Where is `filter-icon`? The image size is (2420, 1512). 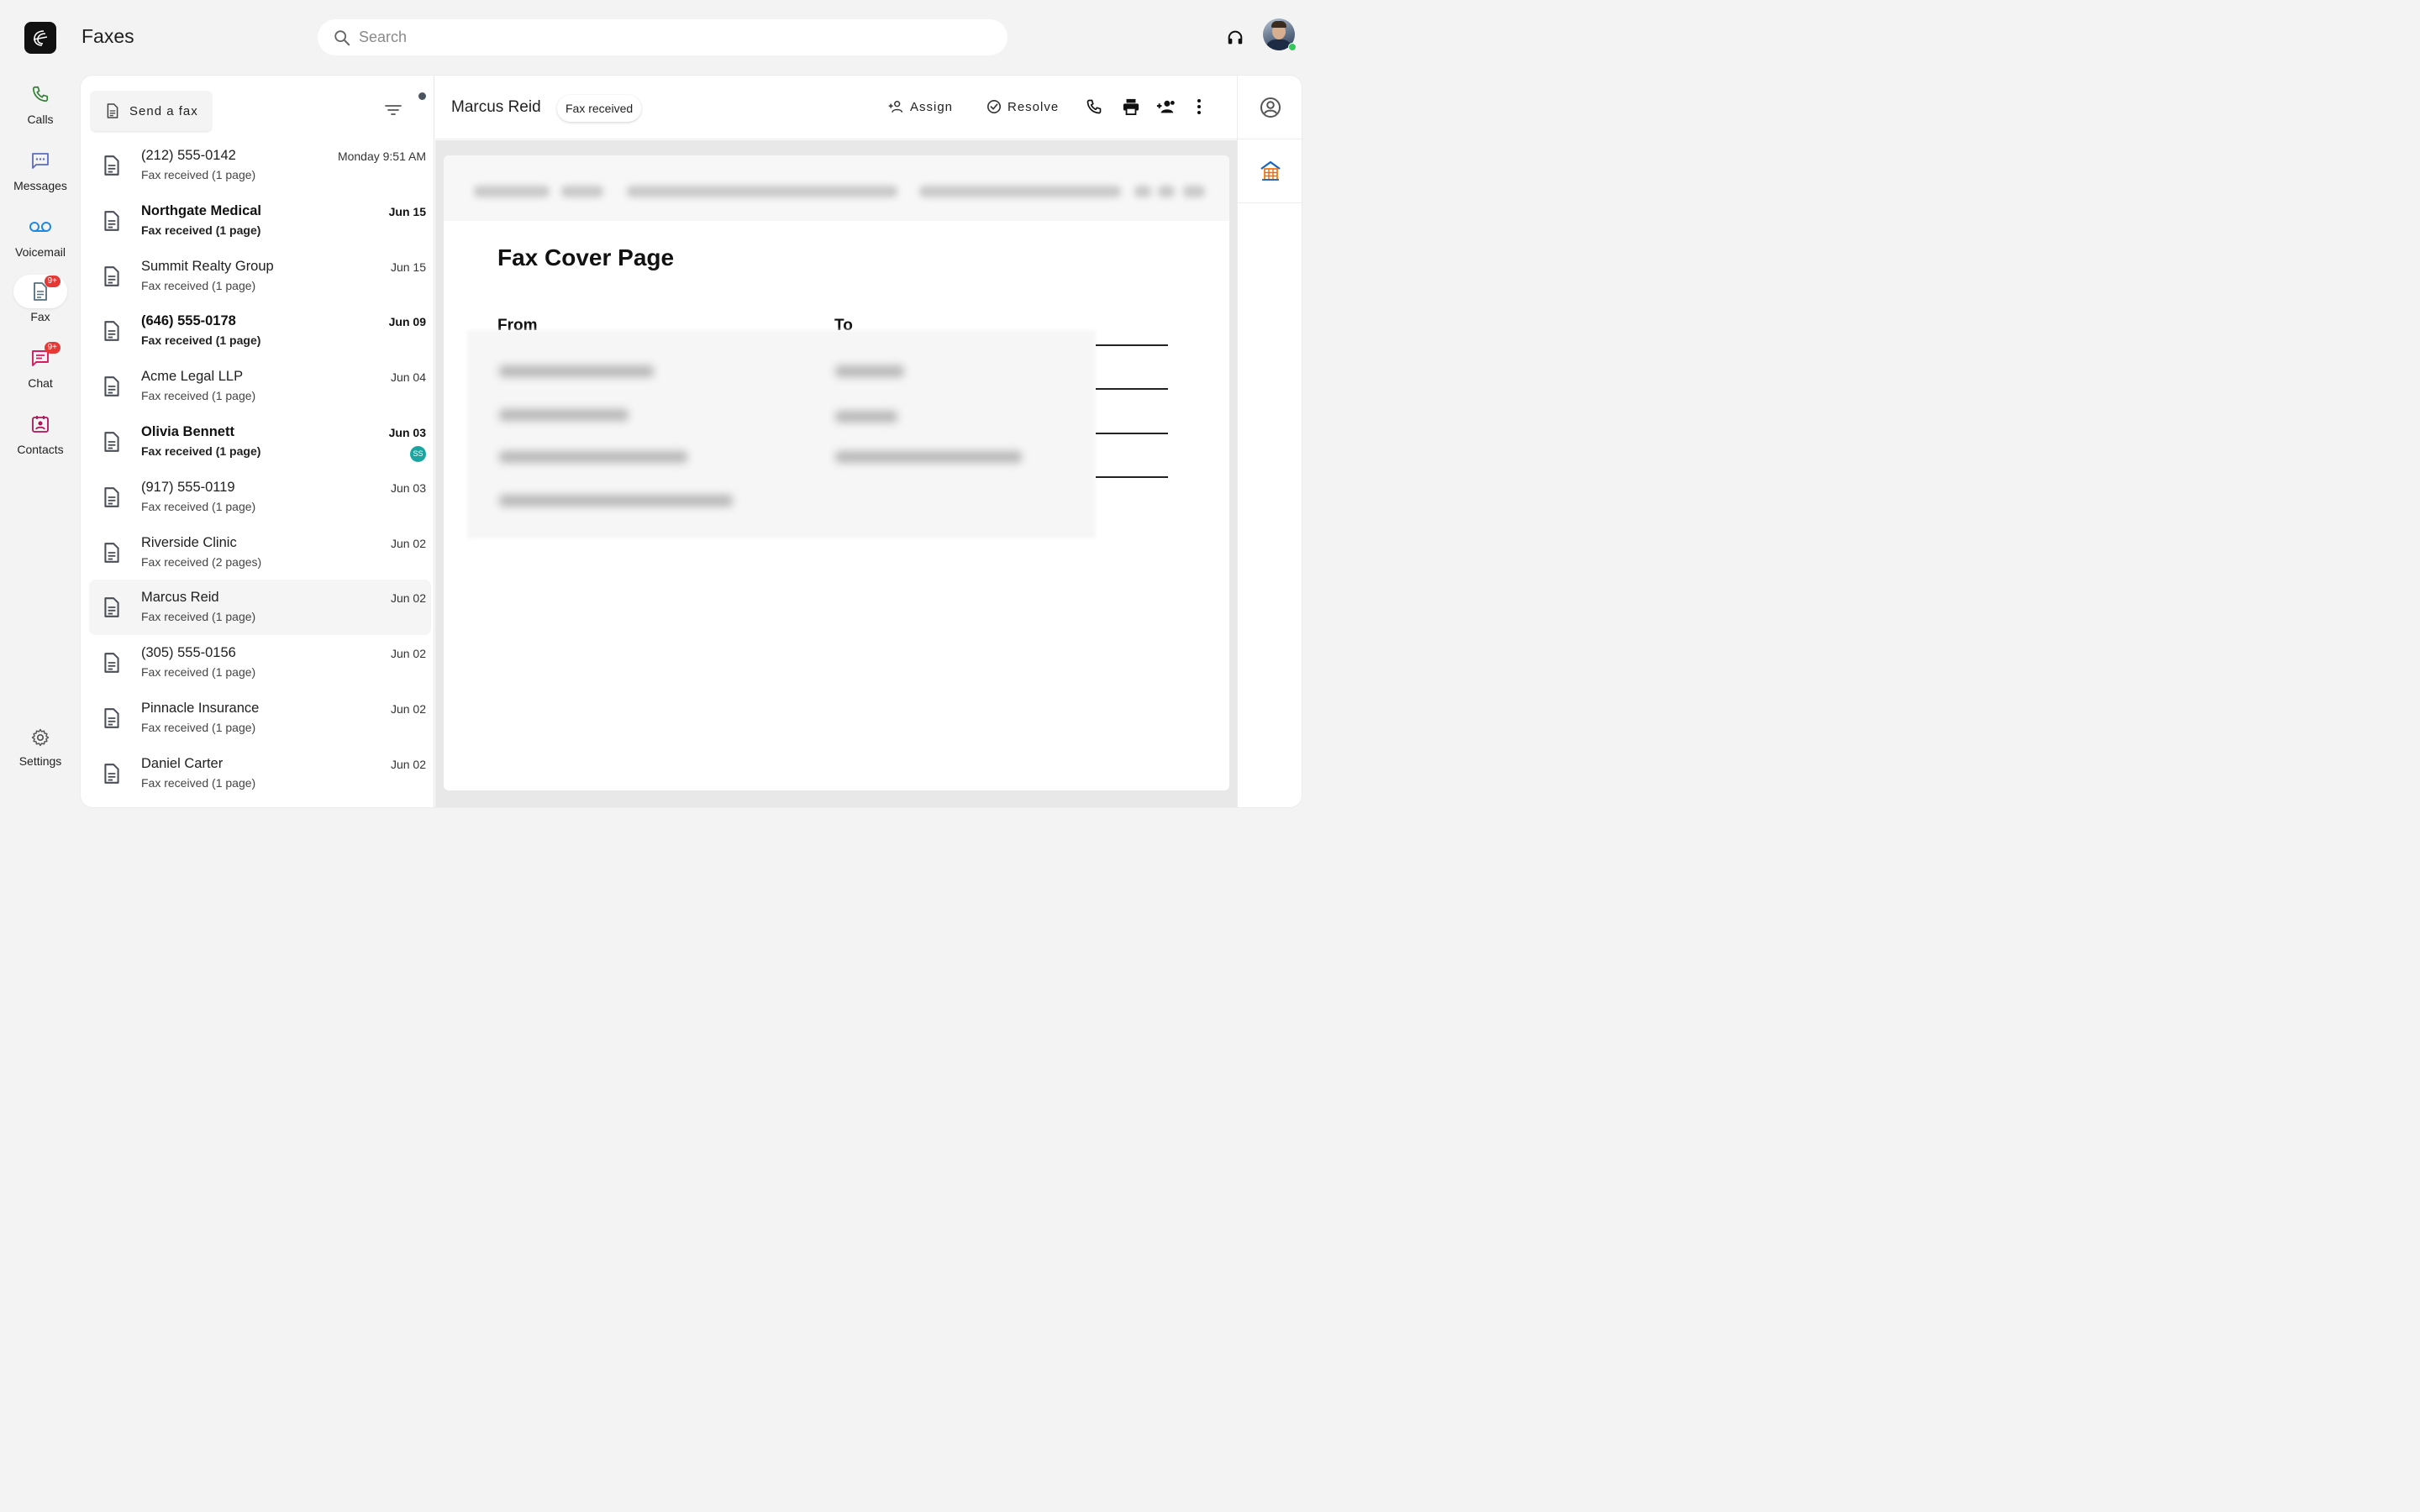 filter-icon is located at coordinates (393, 110).